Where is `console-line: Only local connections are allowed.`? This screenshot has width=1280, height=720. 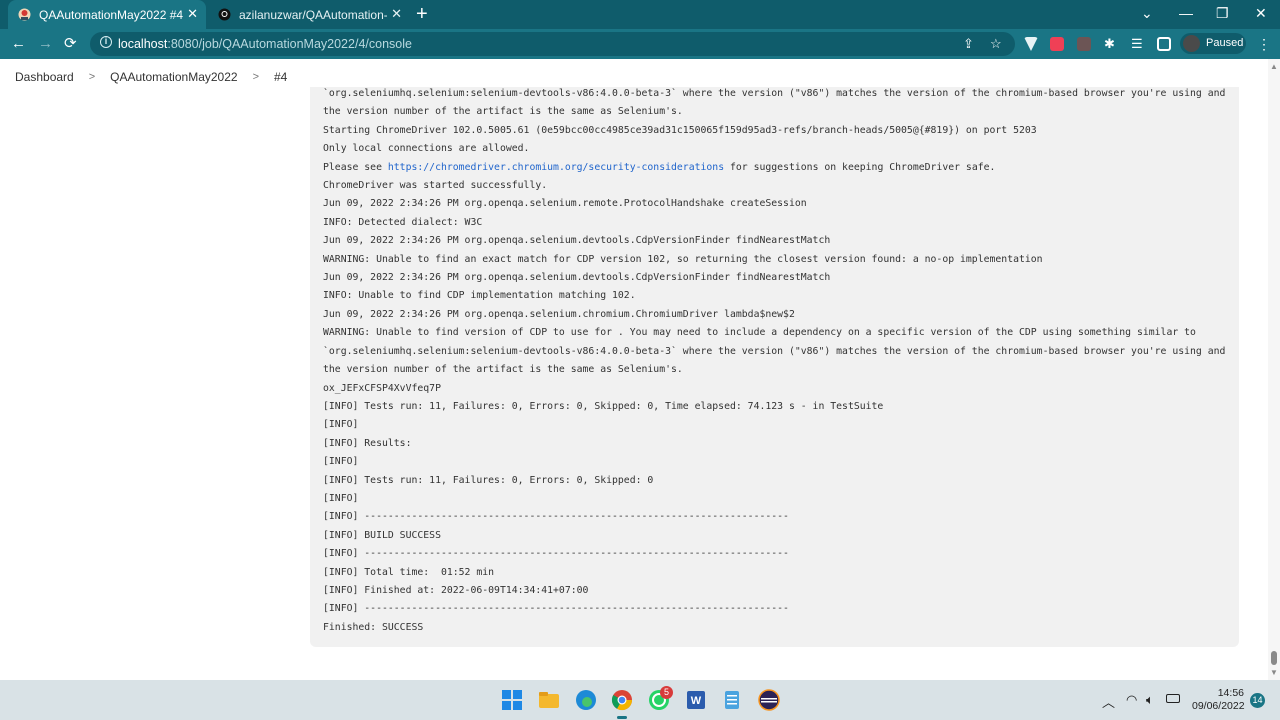 console-line: Only local connections are allowed. is located at coordinates (426, 149).